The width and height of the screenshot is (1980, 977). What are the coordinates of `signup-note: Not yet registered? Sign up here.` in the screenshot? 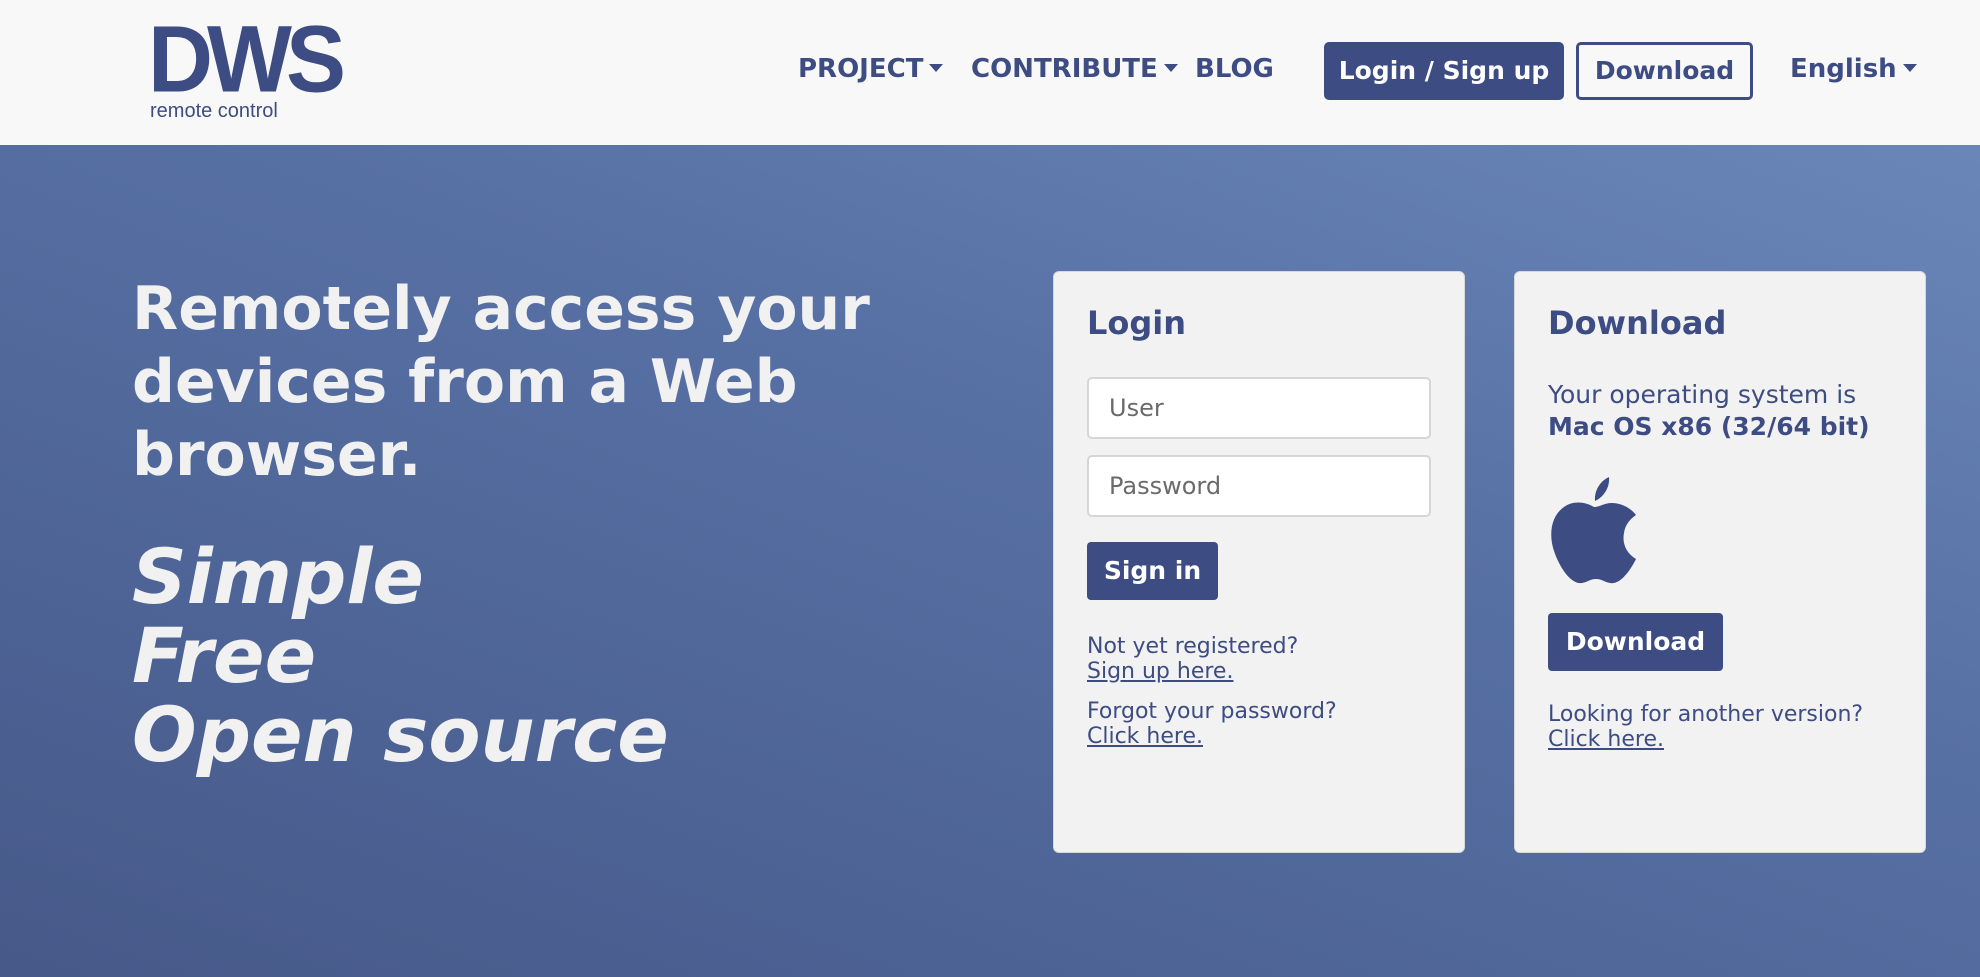 It's located at (1192, 659).